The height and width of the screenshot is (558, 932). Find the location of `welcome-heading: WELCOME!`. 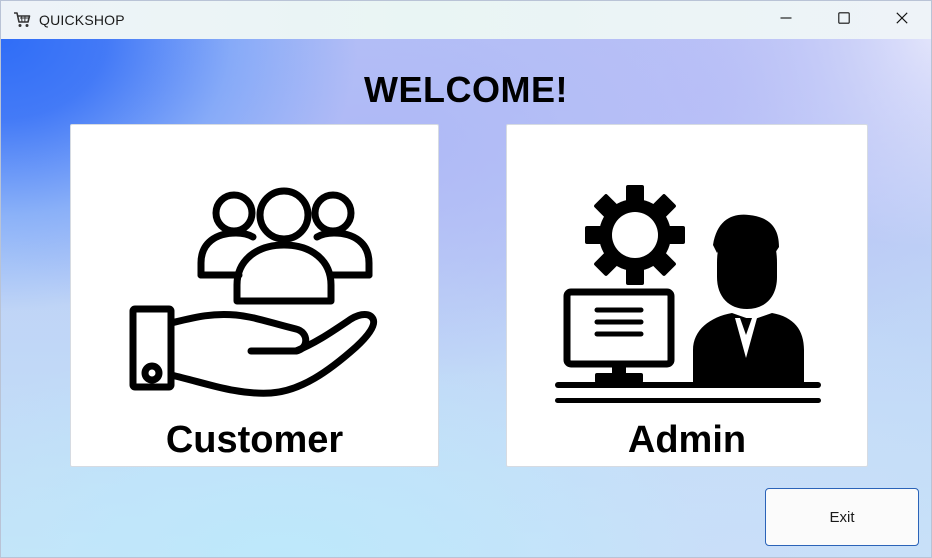

welcome-heading: WELCOME! is located at coordinates (466, 89).